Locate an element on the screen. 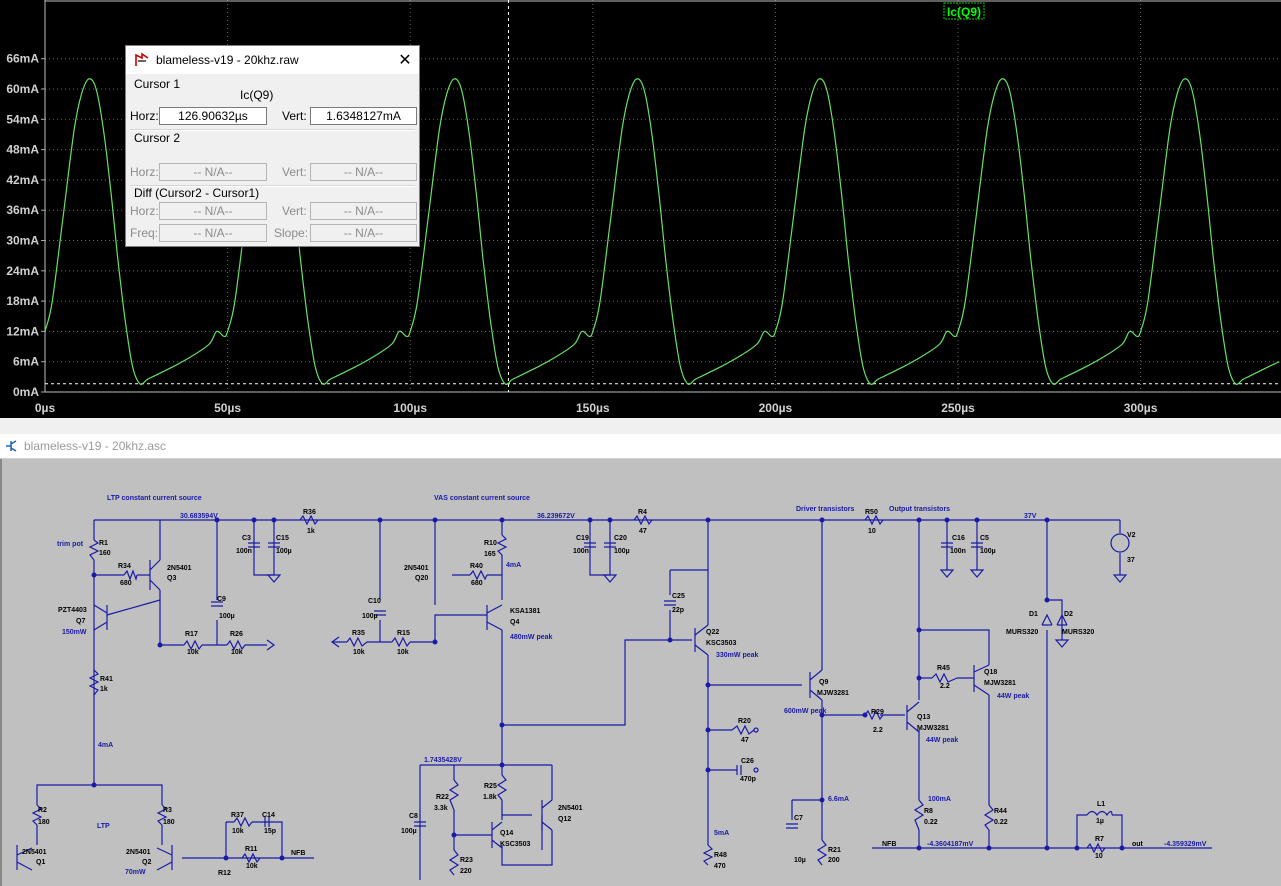 The height and width of the screenshot is (886, 1281). x-tick-label: 150µs is located at coordinates (593, 408).